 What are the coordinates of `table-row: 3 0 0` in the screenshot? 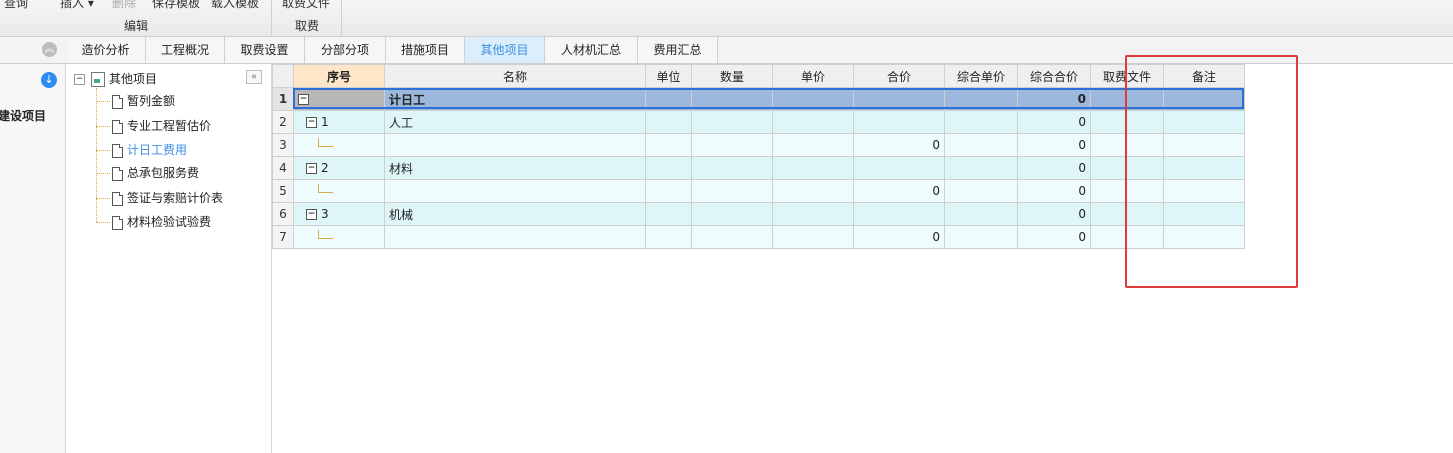 It's located at (758, 145).